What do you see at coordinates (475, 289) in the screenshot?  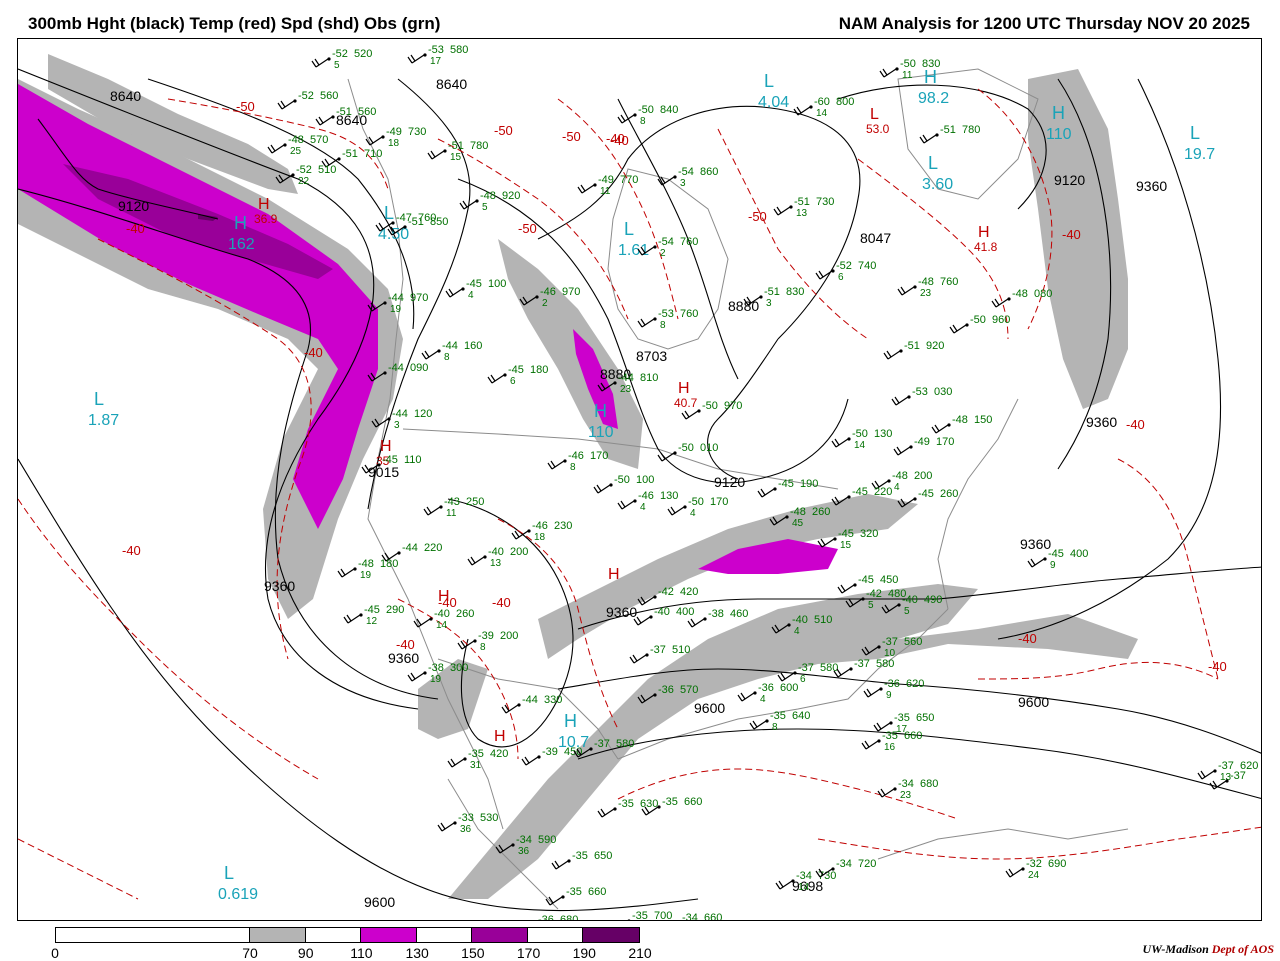 I see `station-obs: -45 100 4` at bounding box center [475, 289].